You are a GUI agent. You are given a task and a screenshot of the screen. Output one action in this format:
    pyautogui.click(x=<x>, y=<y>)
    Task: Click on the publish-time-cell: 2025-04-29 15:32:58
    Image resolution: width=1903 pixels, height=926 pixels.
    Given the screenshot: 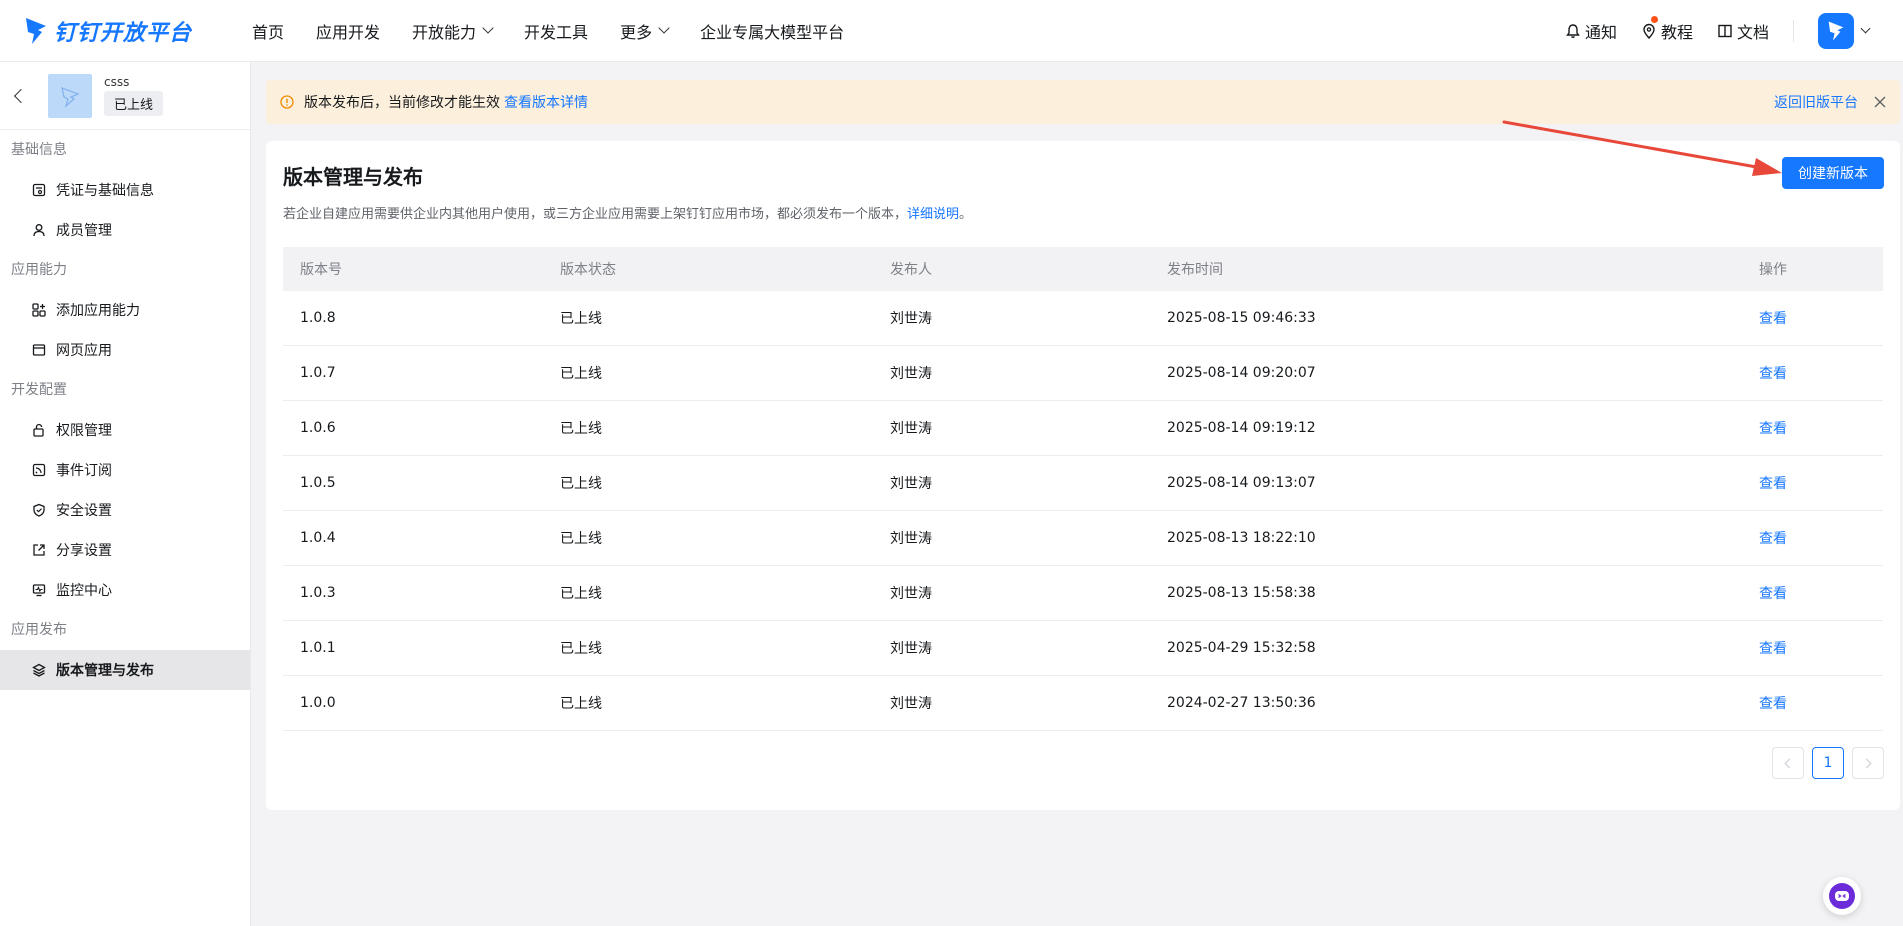 What is the action you would take?
    pyautogui.click(x=1241, y=648)
    